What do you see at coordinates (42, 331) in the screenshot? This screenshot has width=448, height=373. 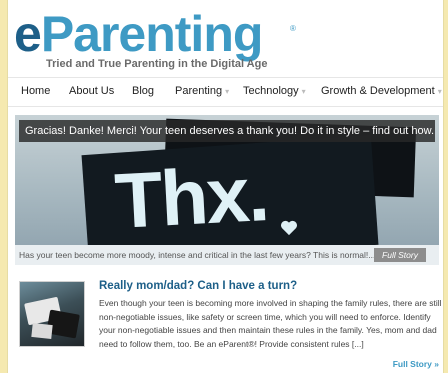 I see `thumbnail-device` at bounding box center [42, 331].